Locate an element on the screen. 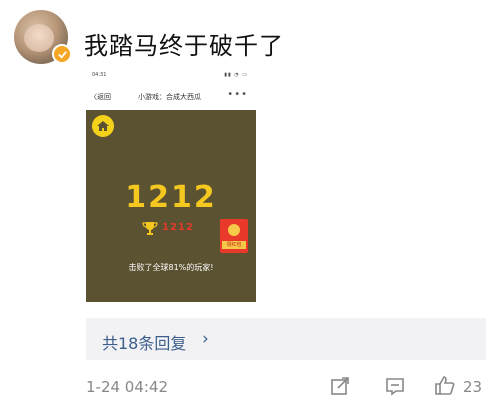  screenshot-header: 04:31 ▮▮ ◔ ▭ 〈返回 小游戏：合成大西瓜 ••• is located at coordinates (171, 89).